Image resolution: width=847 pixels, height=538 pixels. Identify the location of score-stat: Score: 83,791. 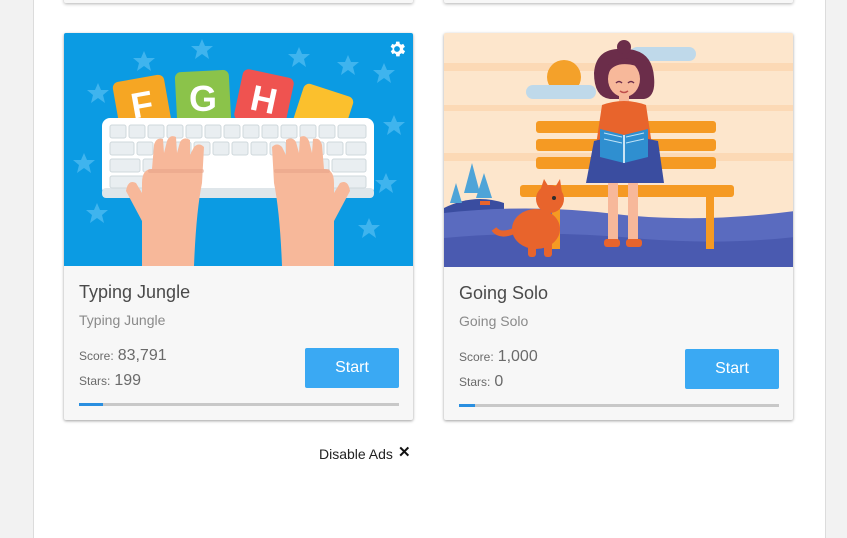
(123, 356).